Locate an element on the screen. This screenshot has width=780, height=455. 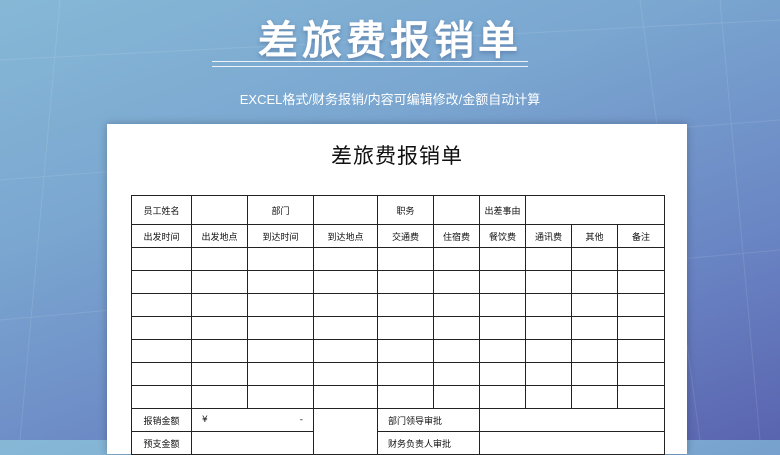
finance-approval-input is located at coordinates (572, 443).